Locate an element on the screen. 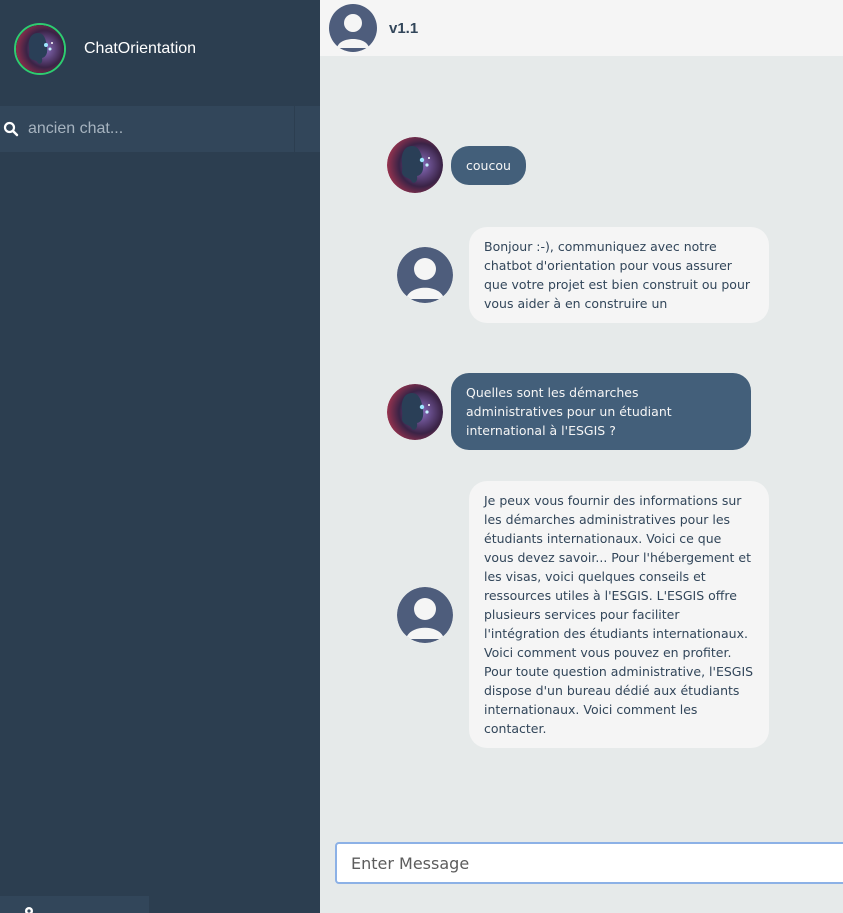  message-input is located at coordinates (596, 863).